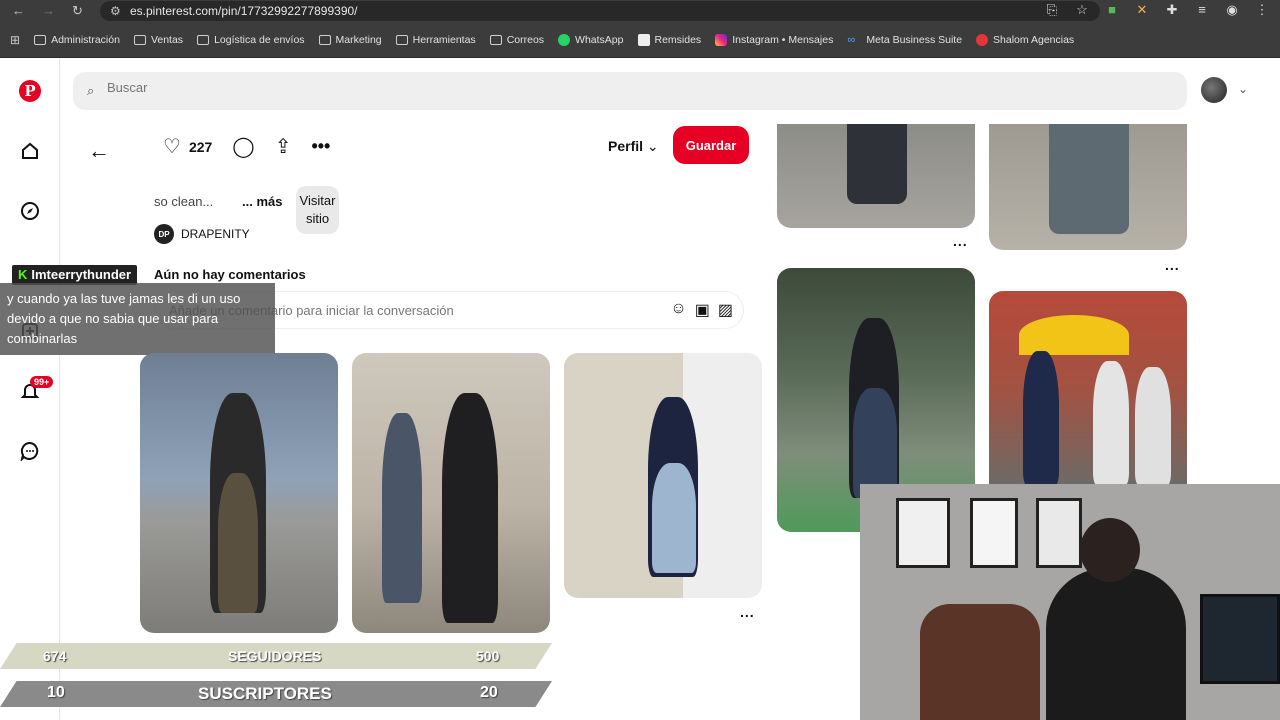 Image resolution: width=1280 pixels, height=720 pixels. Describe the element at coordinates (172, 146) in the screenshot. I see `heart-icon: ♡` at that location.